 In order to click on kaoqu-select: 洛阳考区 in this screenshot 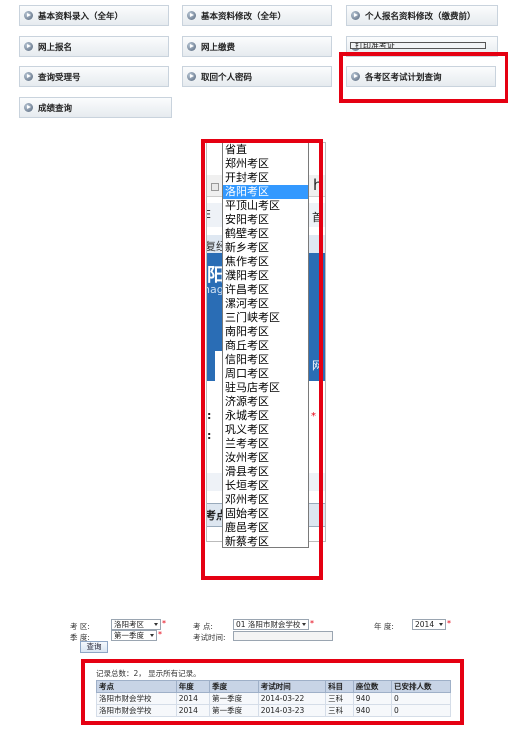, I will do `click(136, 624)`.